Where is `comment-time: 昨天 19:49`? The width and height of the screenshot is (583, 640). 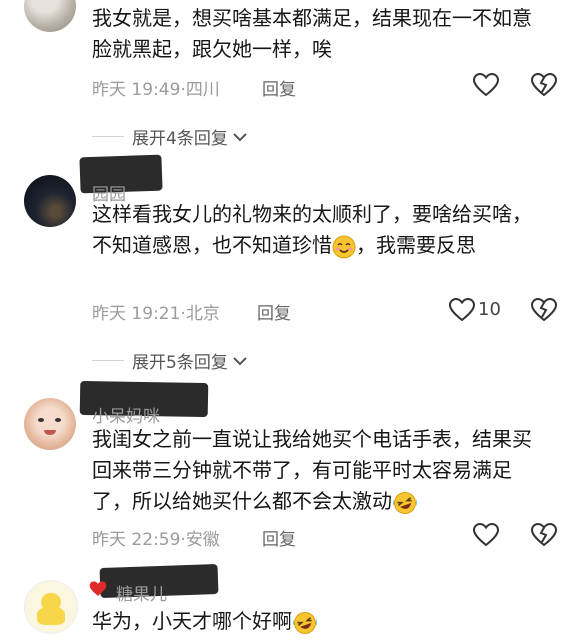
comment-time: 昨天 19:49 is located at coordinates (136, 90).